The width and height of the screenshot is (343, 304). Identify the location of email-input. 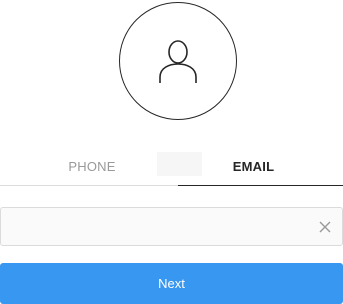
(154, 226).